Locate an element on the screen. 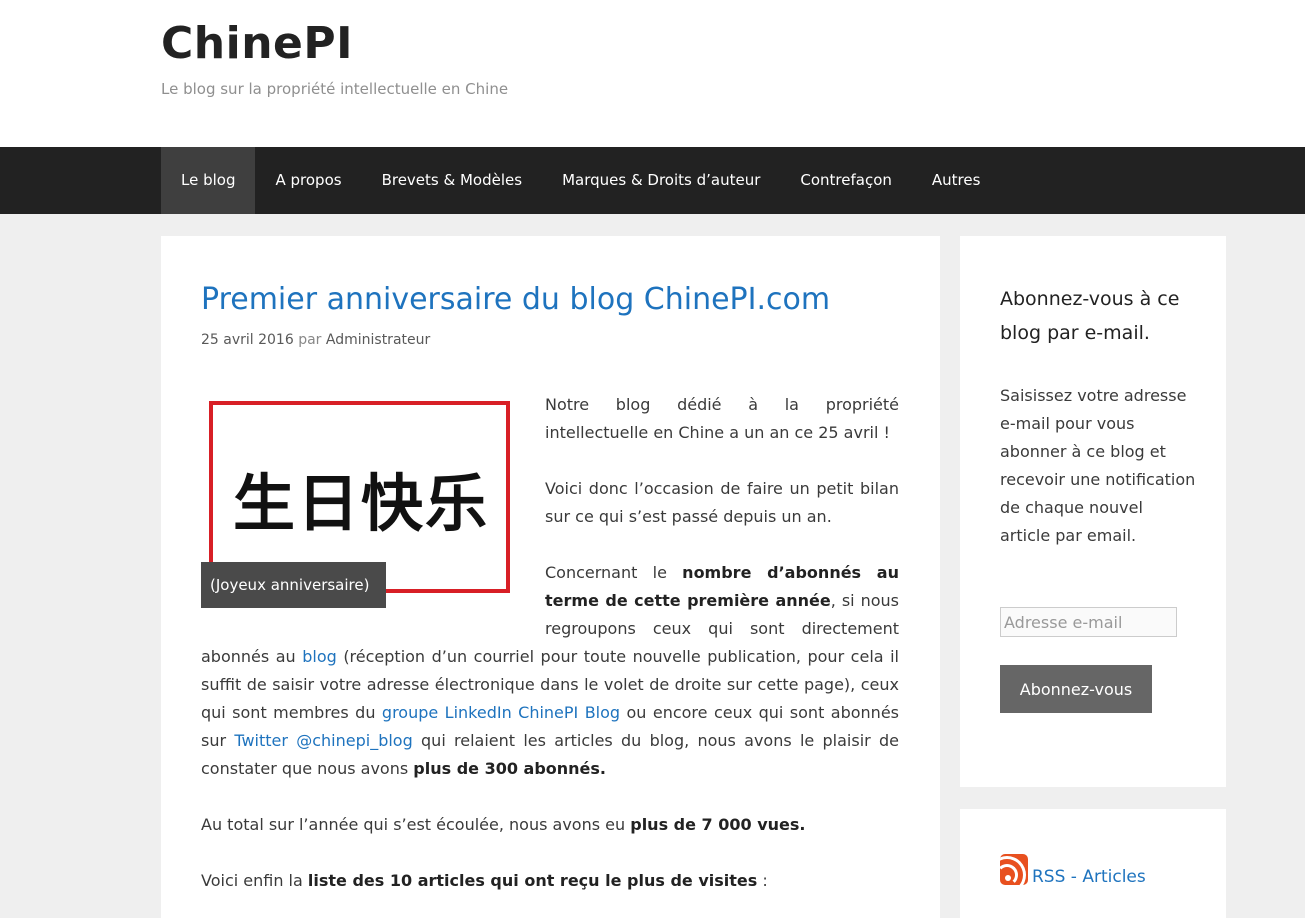 Image resolution: width=1305 pixels, height=918 pixels. bold-views: plus de 7 000 vues. is located at coordinates (718, 824).